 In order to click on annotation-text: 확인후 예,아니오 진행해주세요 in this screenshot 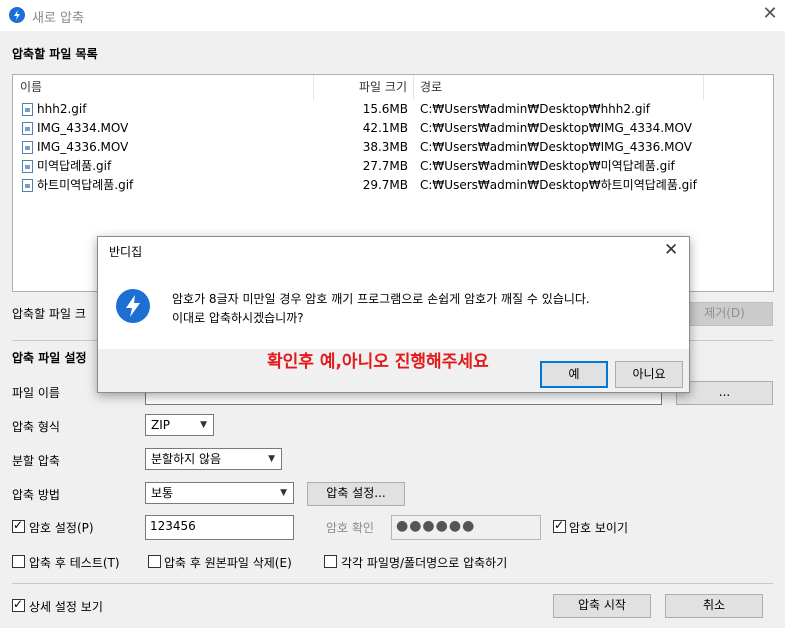, I will do `click(378, 362)`.